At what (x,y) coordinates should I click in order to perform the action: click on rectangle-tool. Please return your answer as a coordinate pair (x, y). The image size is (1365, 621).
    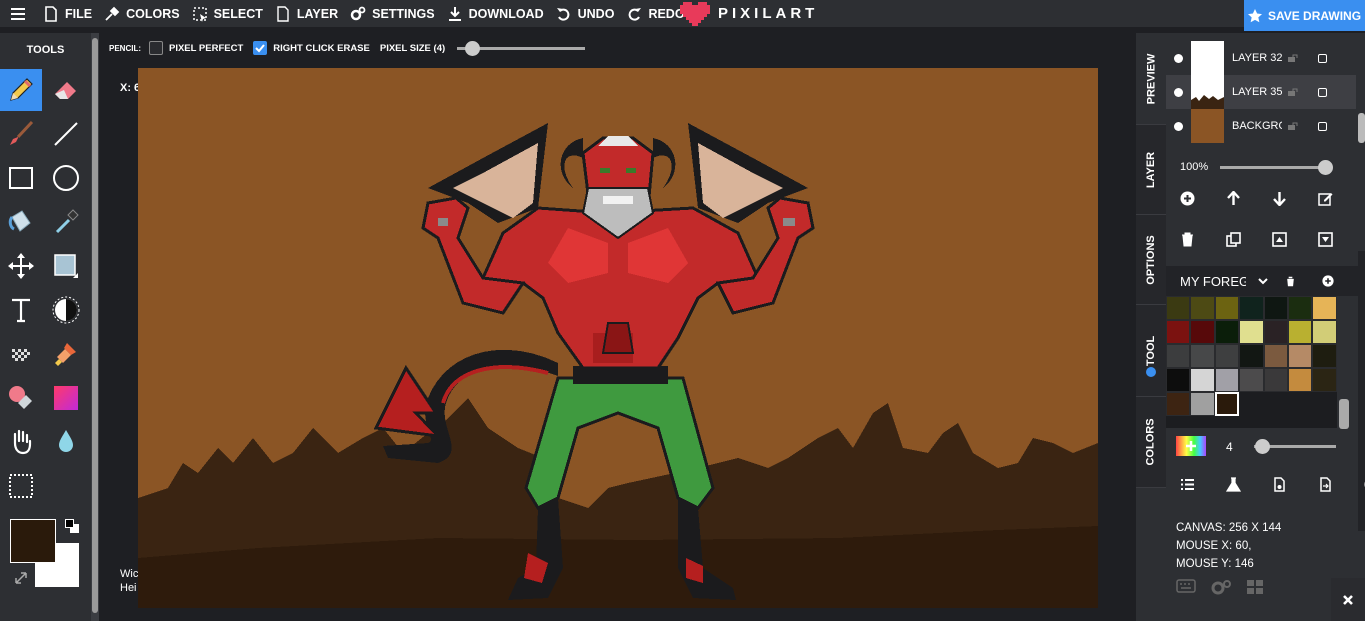
    Looking at the image, I should click on (21, 178).